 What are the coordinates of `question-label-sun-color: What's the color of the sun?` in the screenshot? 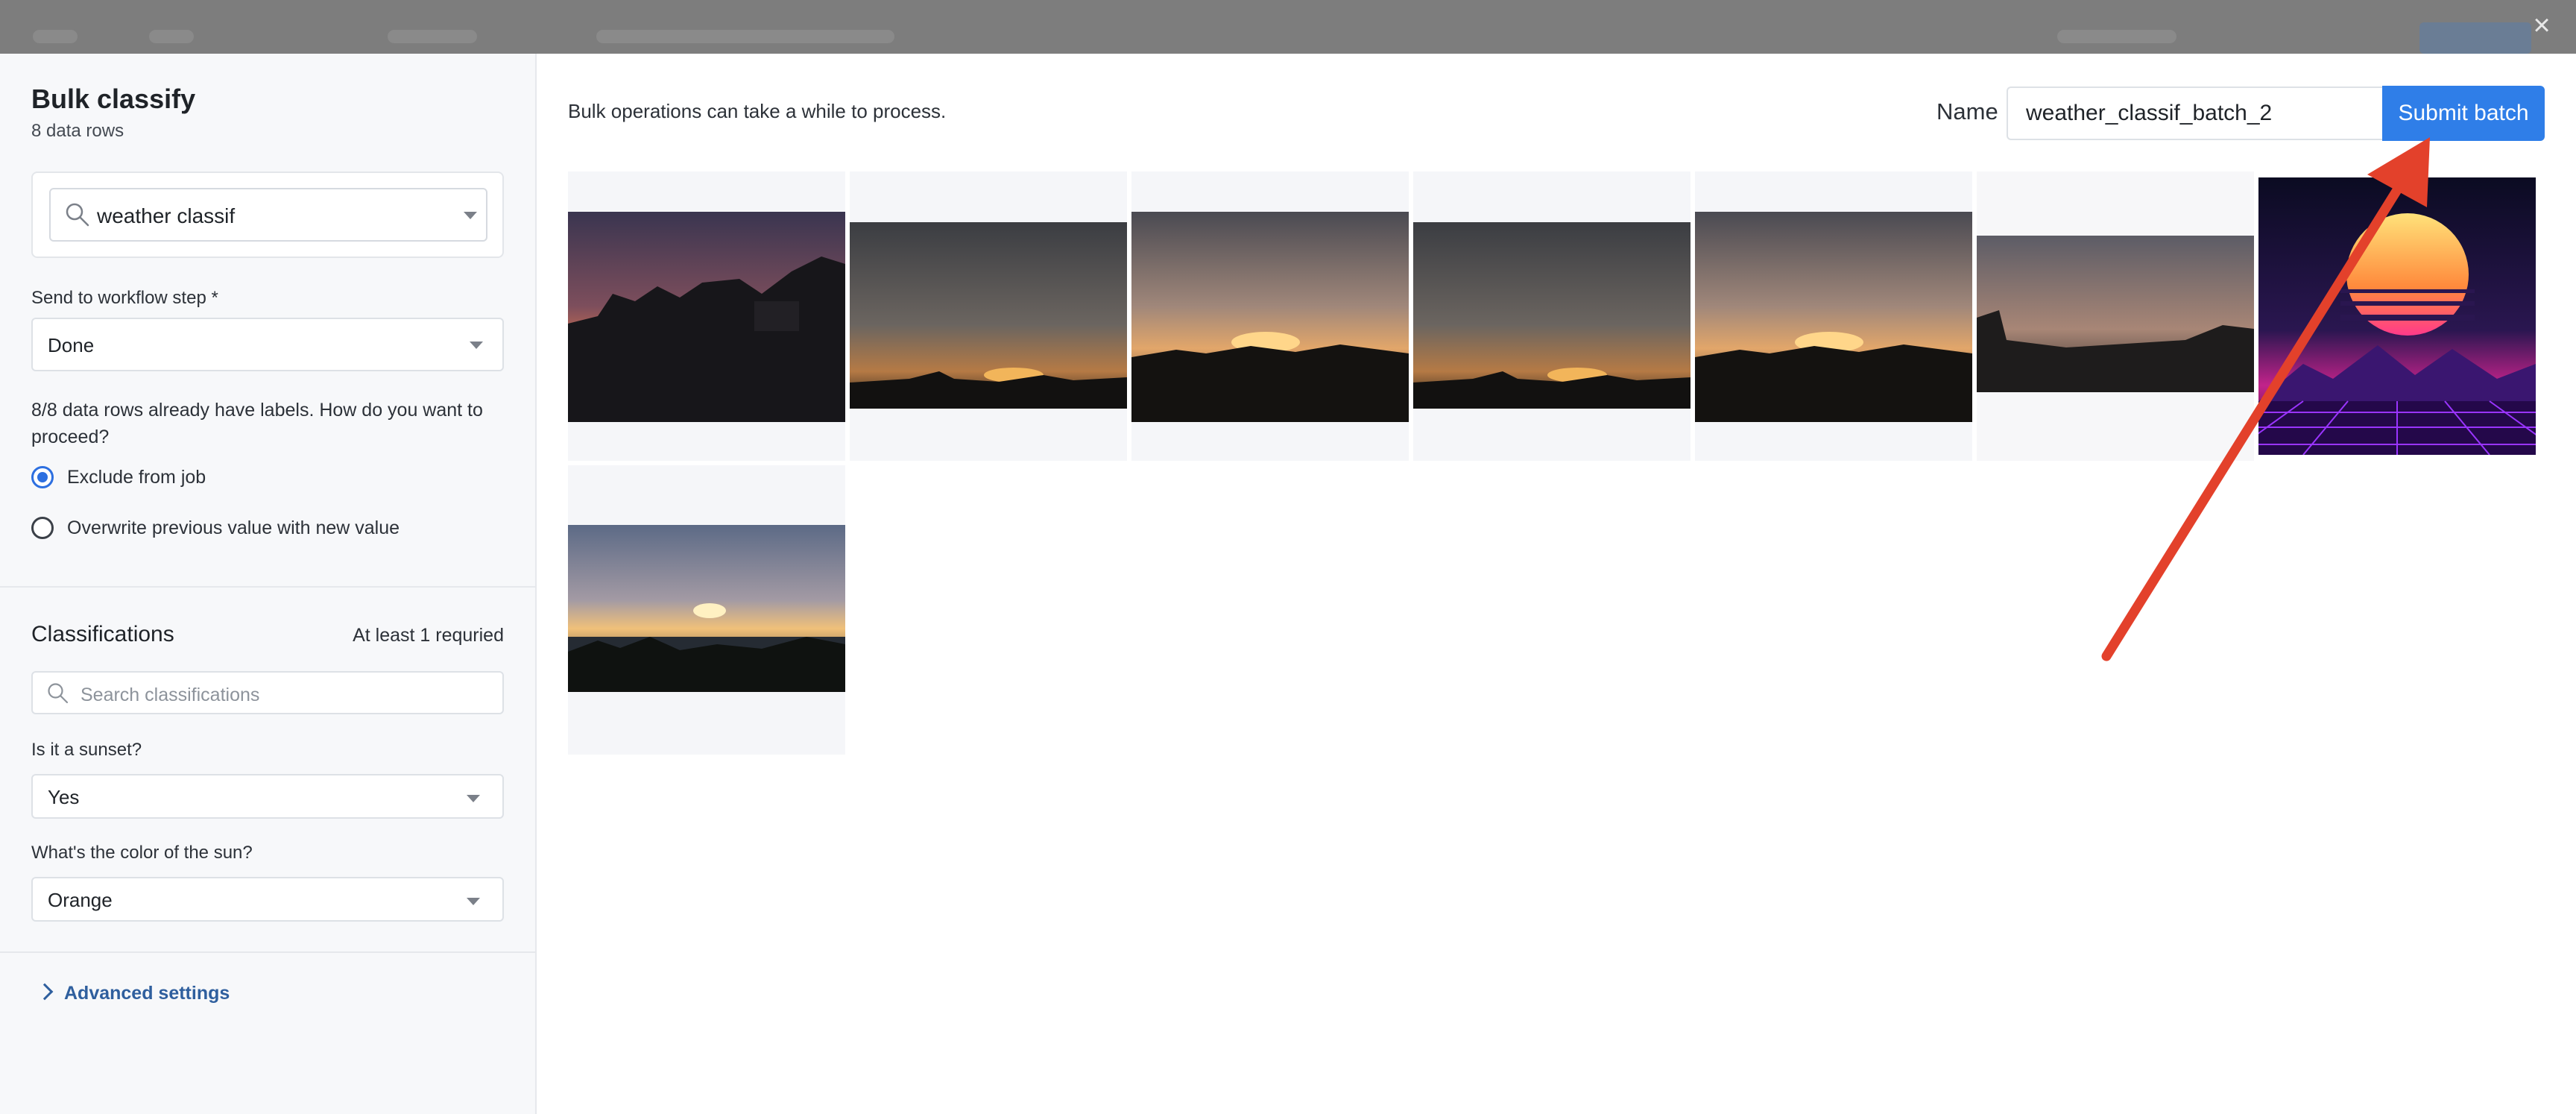 It's located at (142, 853).